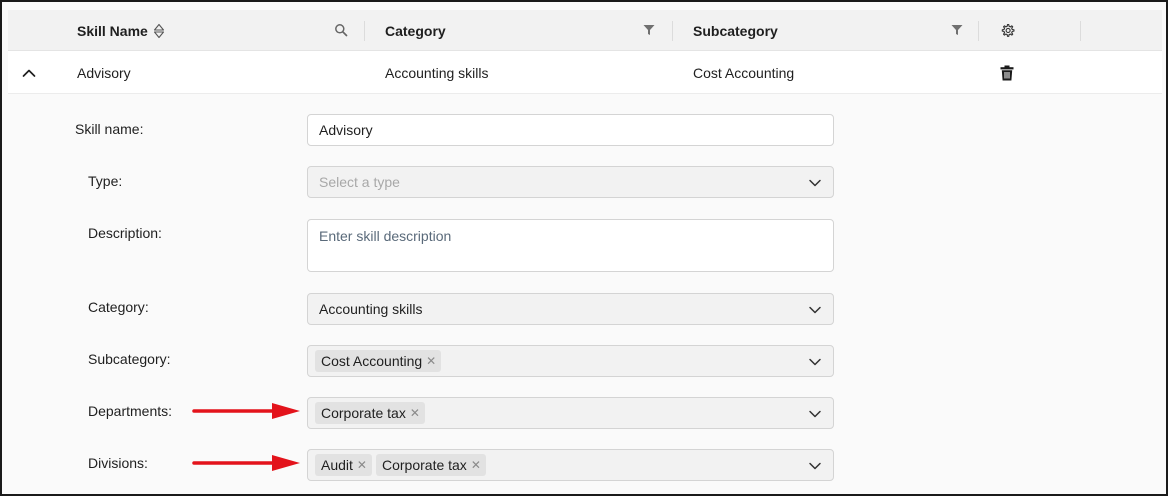  I want to click on column-header-skill-name: Skill Name, so click(121, 30).